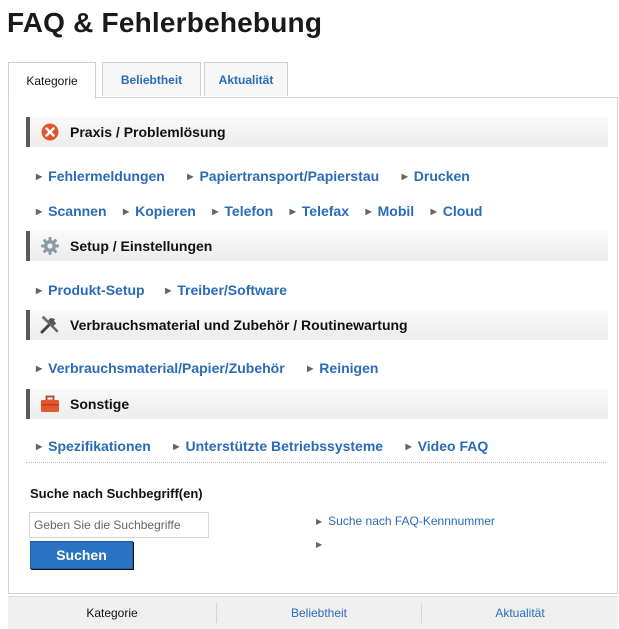  I want to click on link-telefax: ▶ Telefax, so click(319, 211).